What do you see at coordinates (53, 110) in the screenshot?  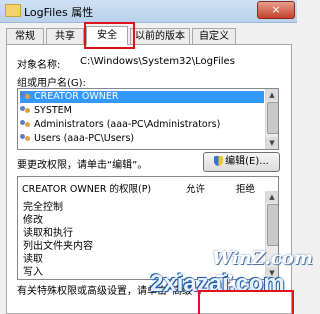 I see `list-item-label: SYSTEM` at bounding box center [53, 110].